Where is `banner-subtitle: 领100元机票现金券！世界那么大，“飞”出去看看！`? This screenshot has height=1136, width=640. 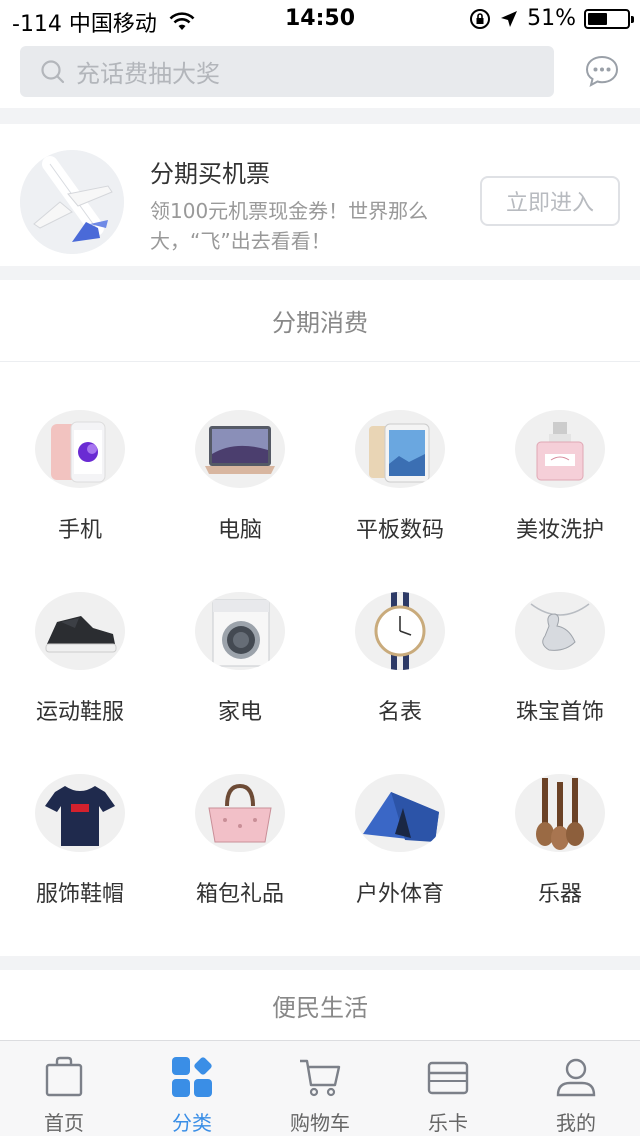
banner-subtitle: 领100元机票现金券！世界那么大，“飞”出去看看！ is located at coordinates (289, 226).